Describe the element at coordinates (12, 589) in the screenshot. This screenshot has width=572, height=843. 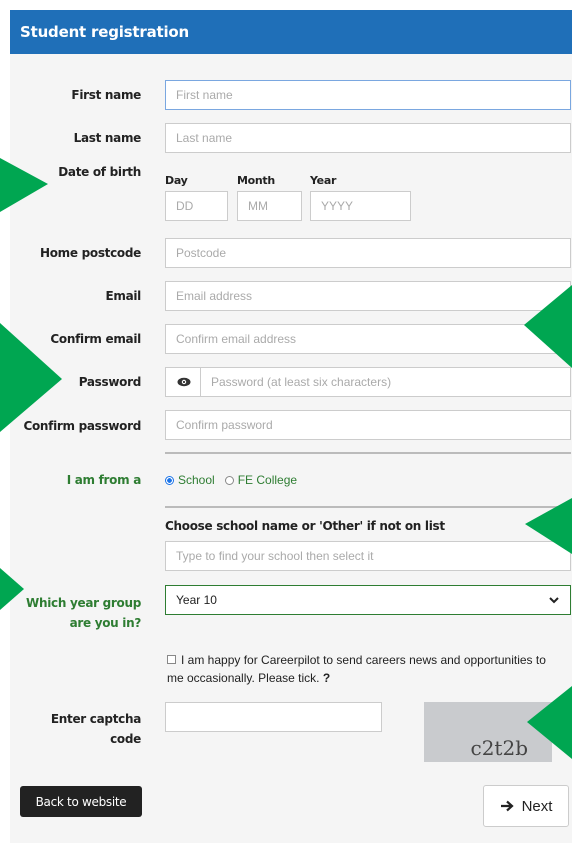
I see `left-arrow-year-group` at that location.